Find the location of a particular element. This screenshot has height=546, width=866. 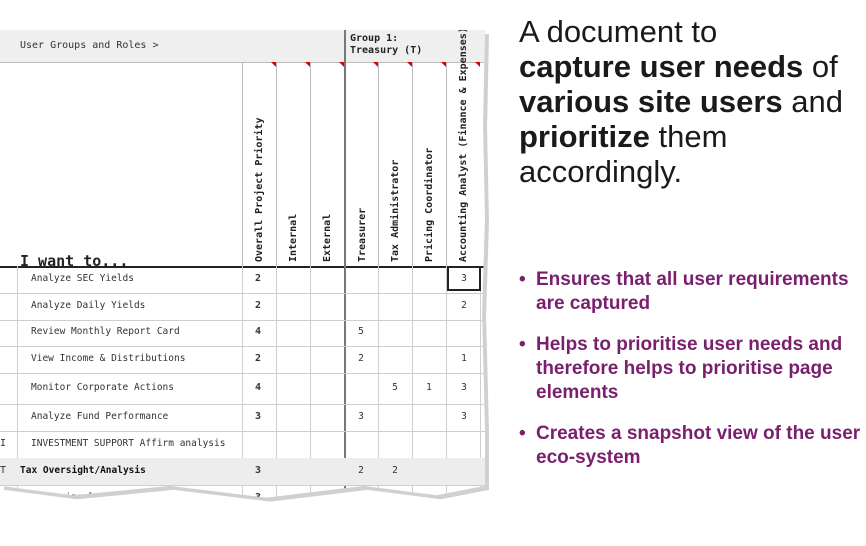

column-header-label: Internal is located at coordinates (293, 237).